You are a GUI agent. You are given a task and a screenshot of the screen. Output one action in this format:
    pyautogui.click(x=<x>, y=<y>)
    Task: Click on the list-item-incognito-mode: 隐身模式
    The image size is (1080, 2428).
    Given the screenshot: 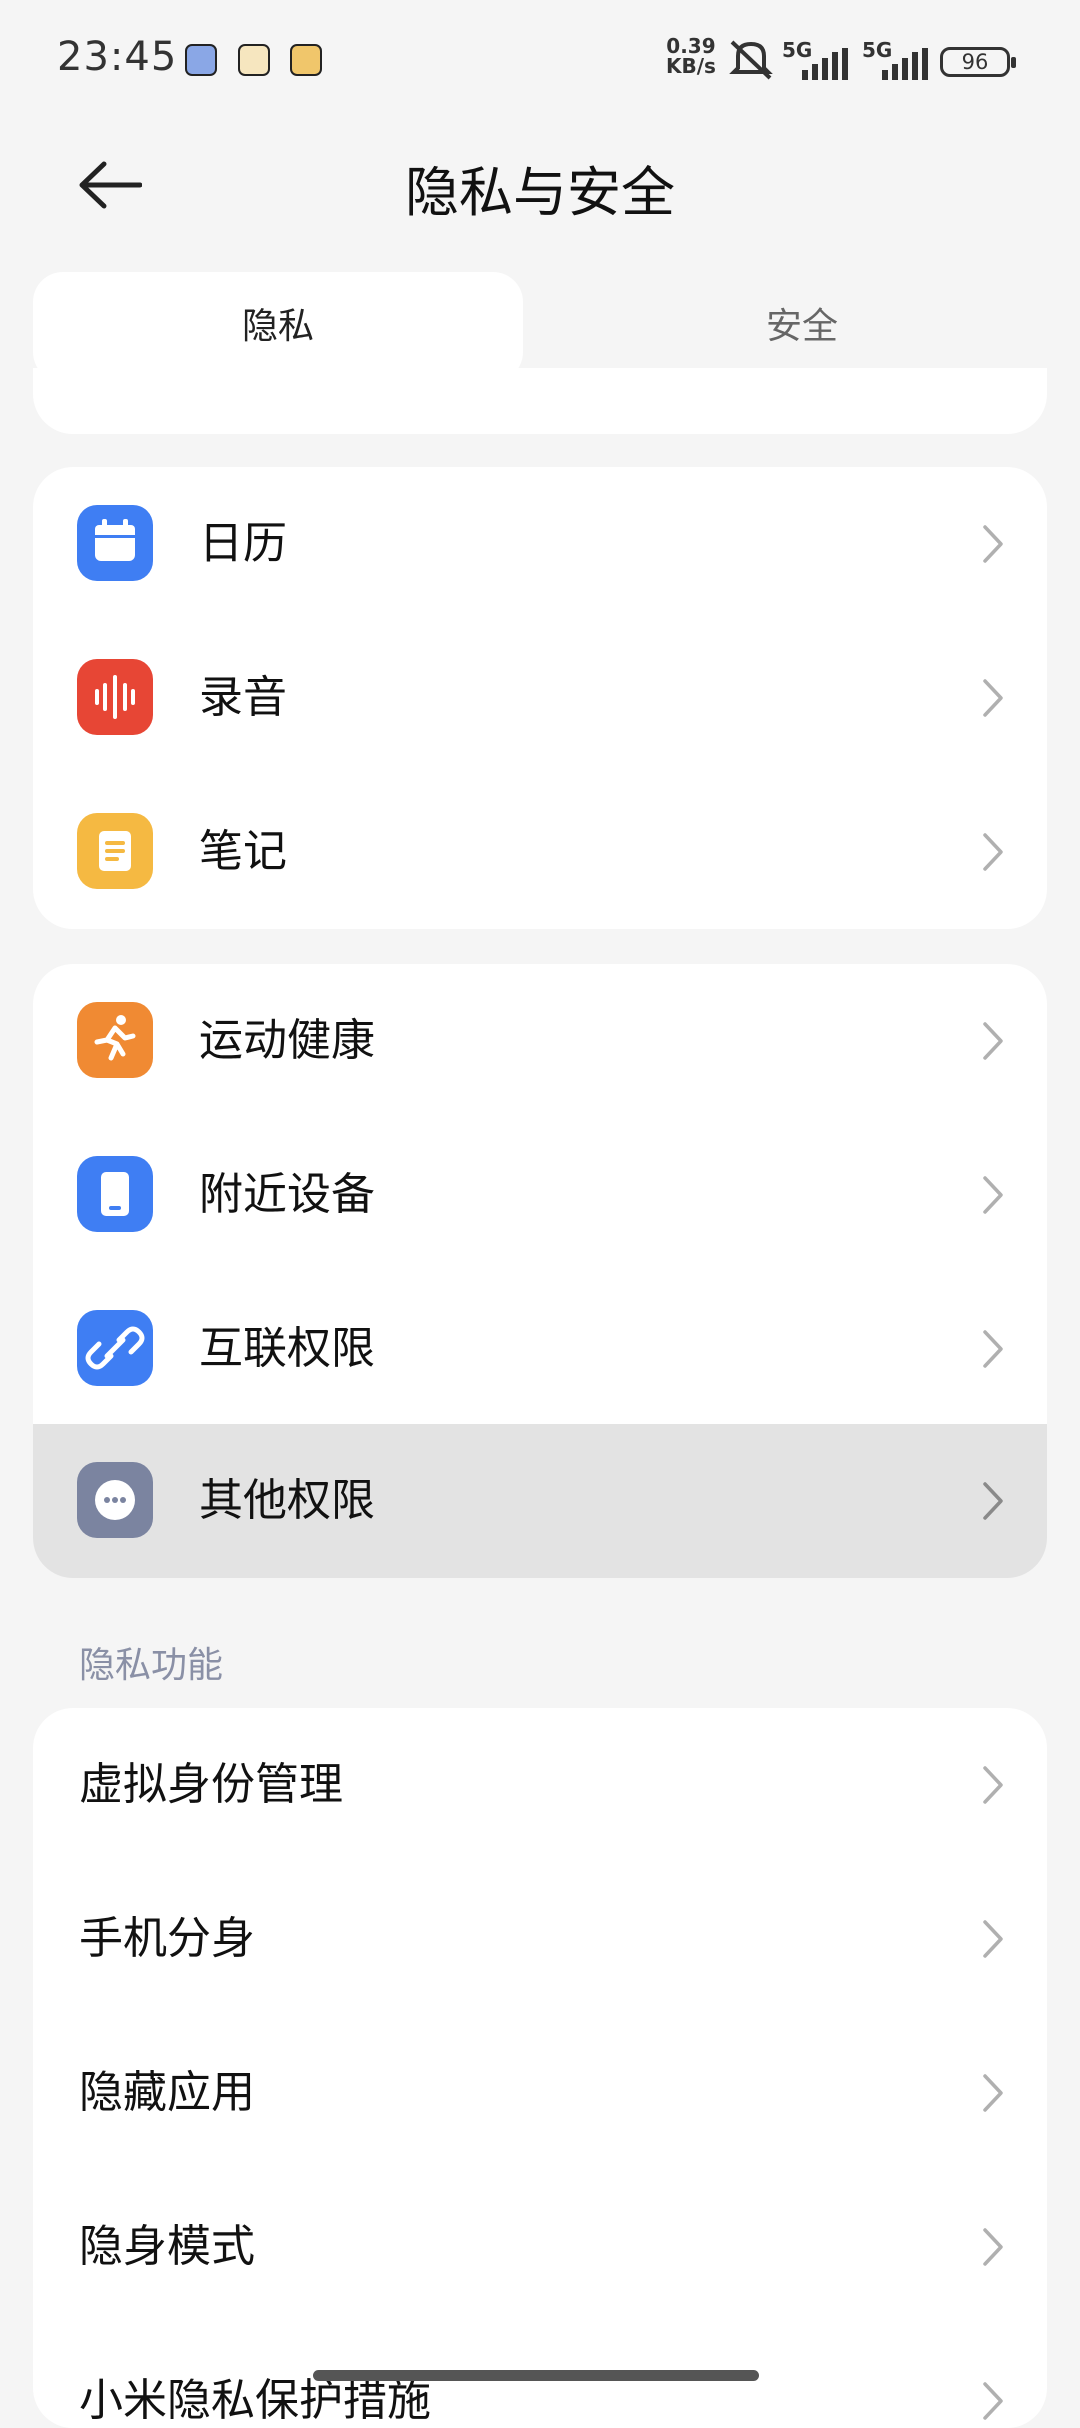 What is the action you would take?
    pyautogui.click(x=540, y=2247)
    